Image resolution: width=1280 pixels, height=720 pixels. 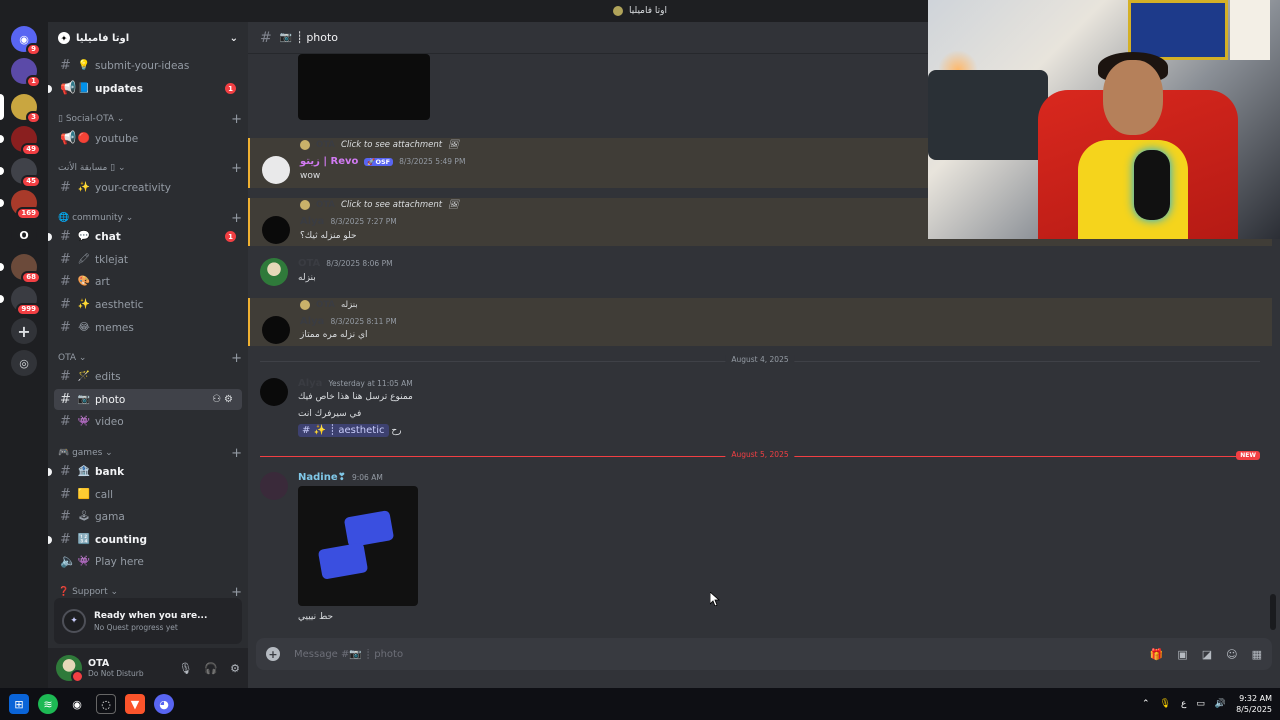 What do you see at coordinates (343, 430) in the screenshot?
I see `channel-mention: # ✨ ┊ aesthetic` at bounding box center [343, 430].